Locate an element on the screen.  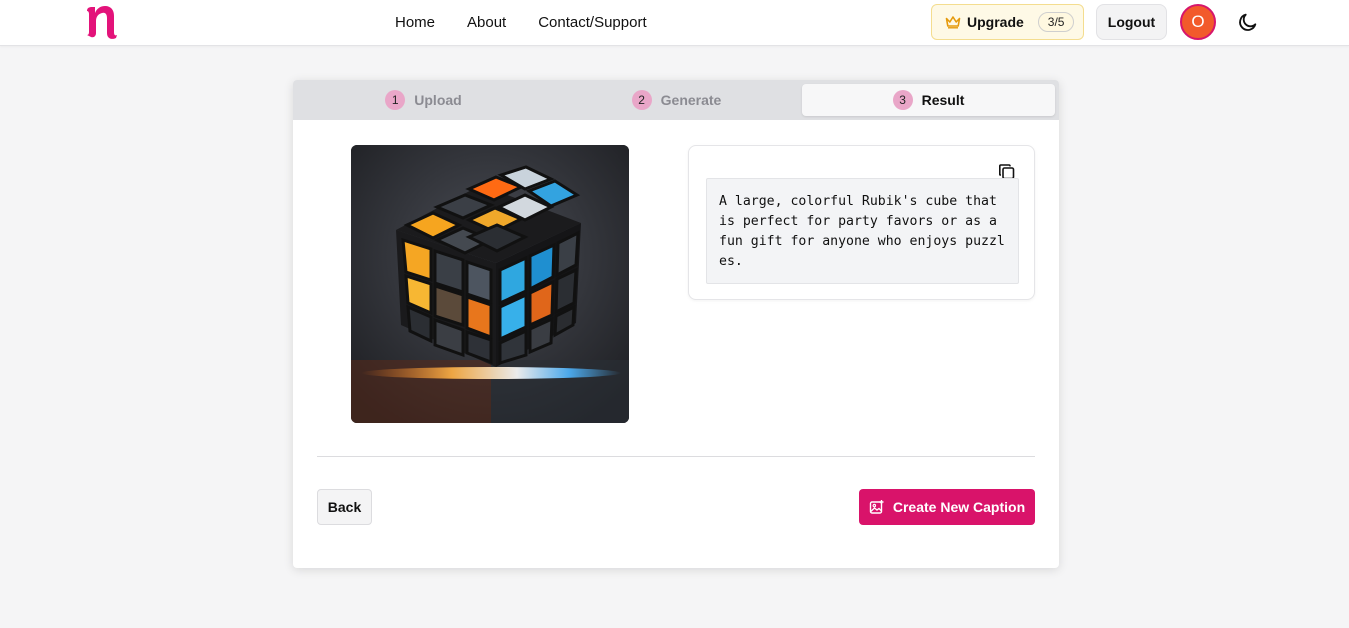
nav-about-link: About is located at coordinates (486, 22).